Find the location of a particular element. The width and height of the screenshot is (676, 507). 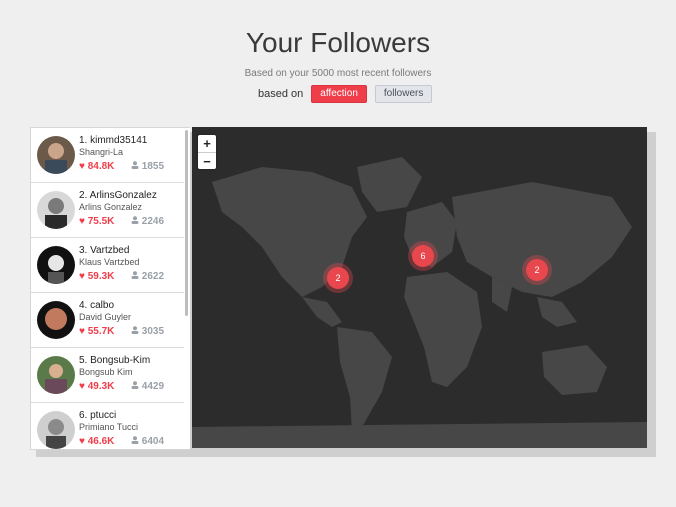

scroll-thumb is located at coordinates (186, 223).